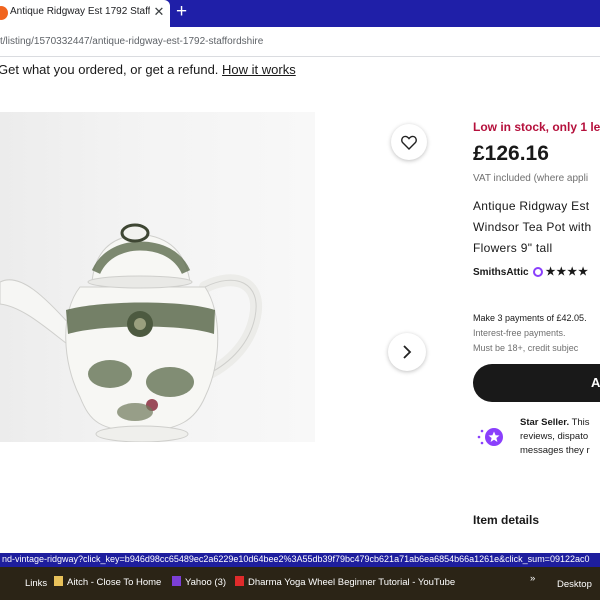  What do you see at coordinates (114, 582) in the screenshot?
I see `taskbar-item-label: Aitch - Close To Home` at bounding box center [114, 582].